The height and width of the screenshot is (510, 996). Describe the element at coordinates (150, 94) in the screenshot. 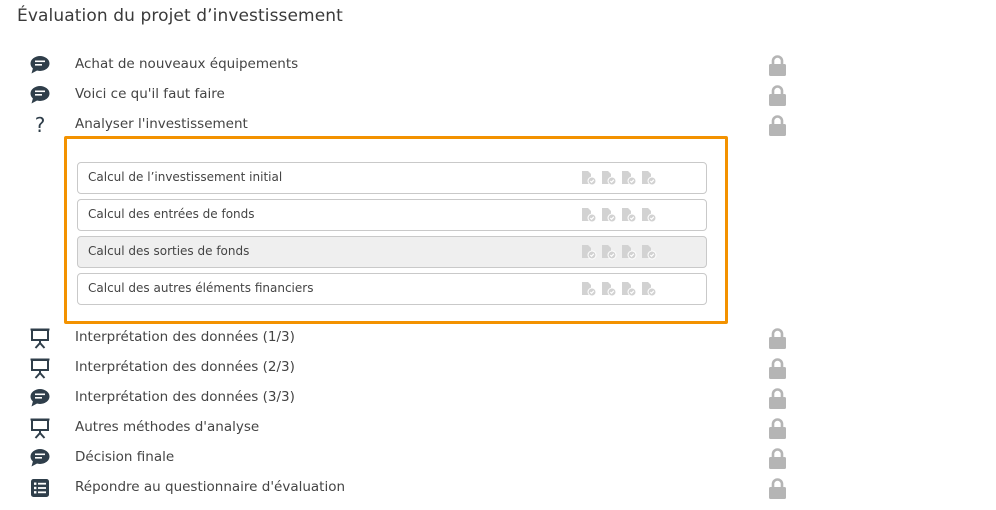

I see `module-label: Voici ce qu'il faut faire` at that location.